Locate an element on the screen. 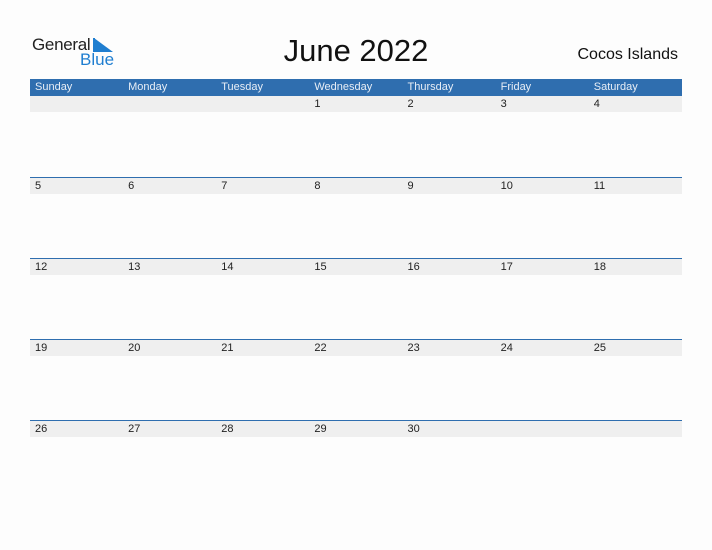 The image size is (712, 550). day-cell: 26 is located at coordinates (41, 429).